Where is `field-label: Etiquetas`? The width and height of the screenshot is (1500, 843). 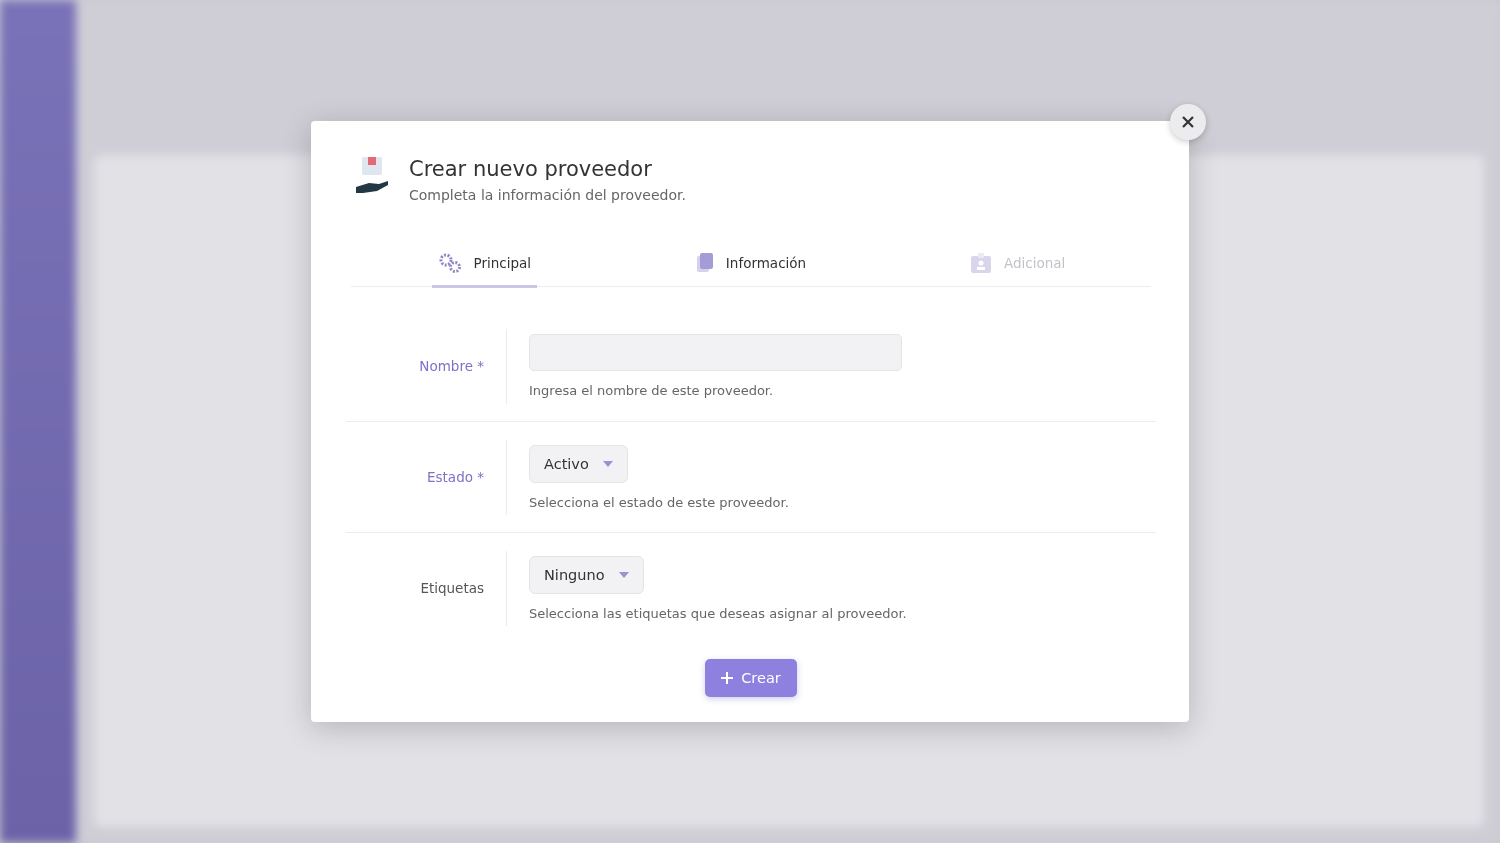 field-label: Etiquetas is located at coordinates (451, 588).